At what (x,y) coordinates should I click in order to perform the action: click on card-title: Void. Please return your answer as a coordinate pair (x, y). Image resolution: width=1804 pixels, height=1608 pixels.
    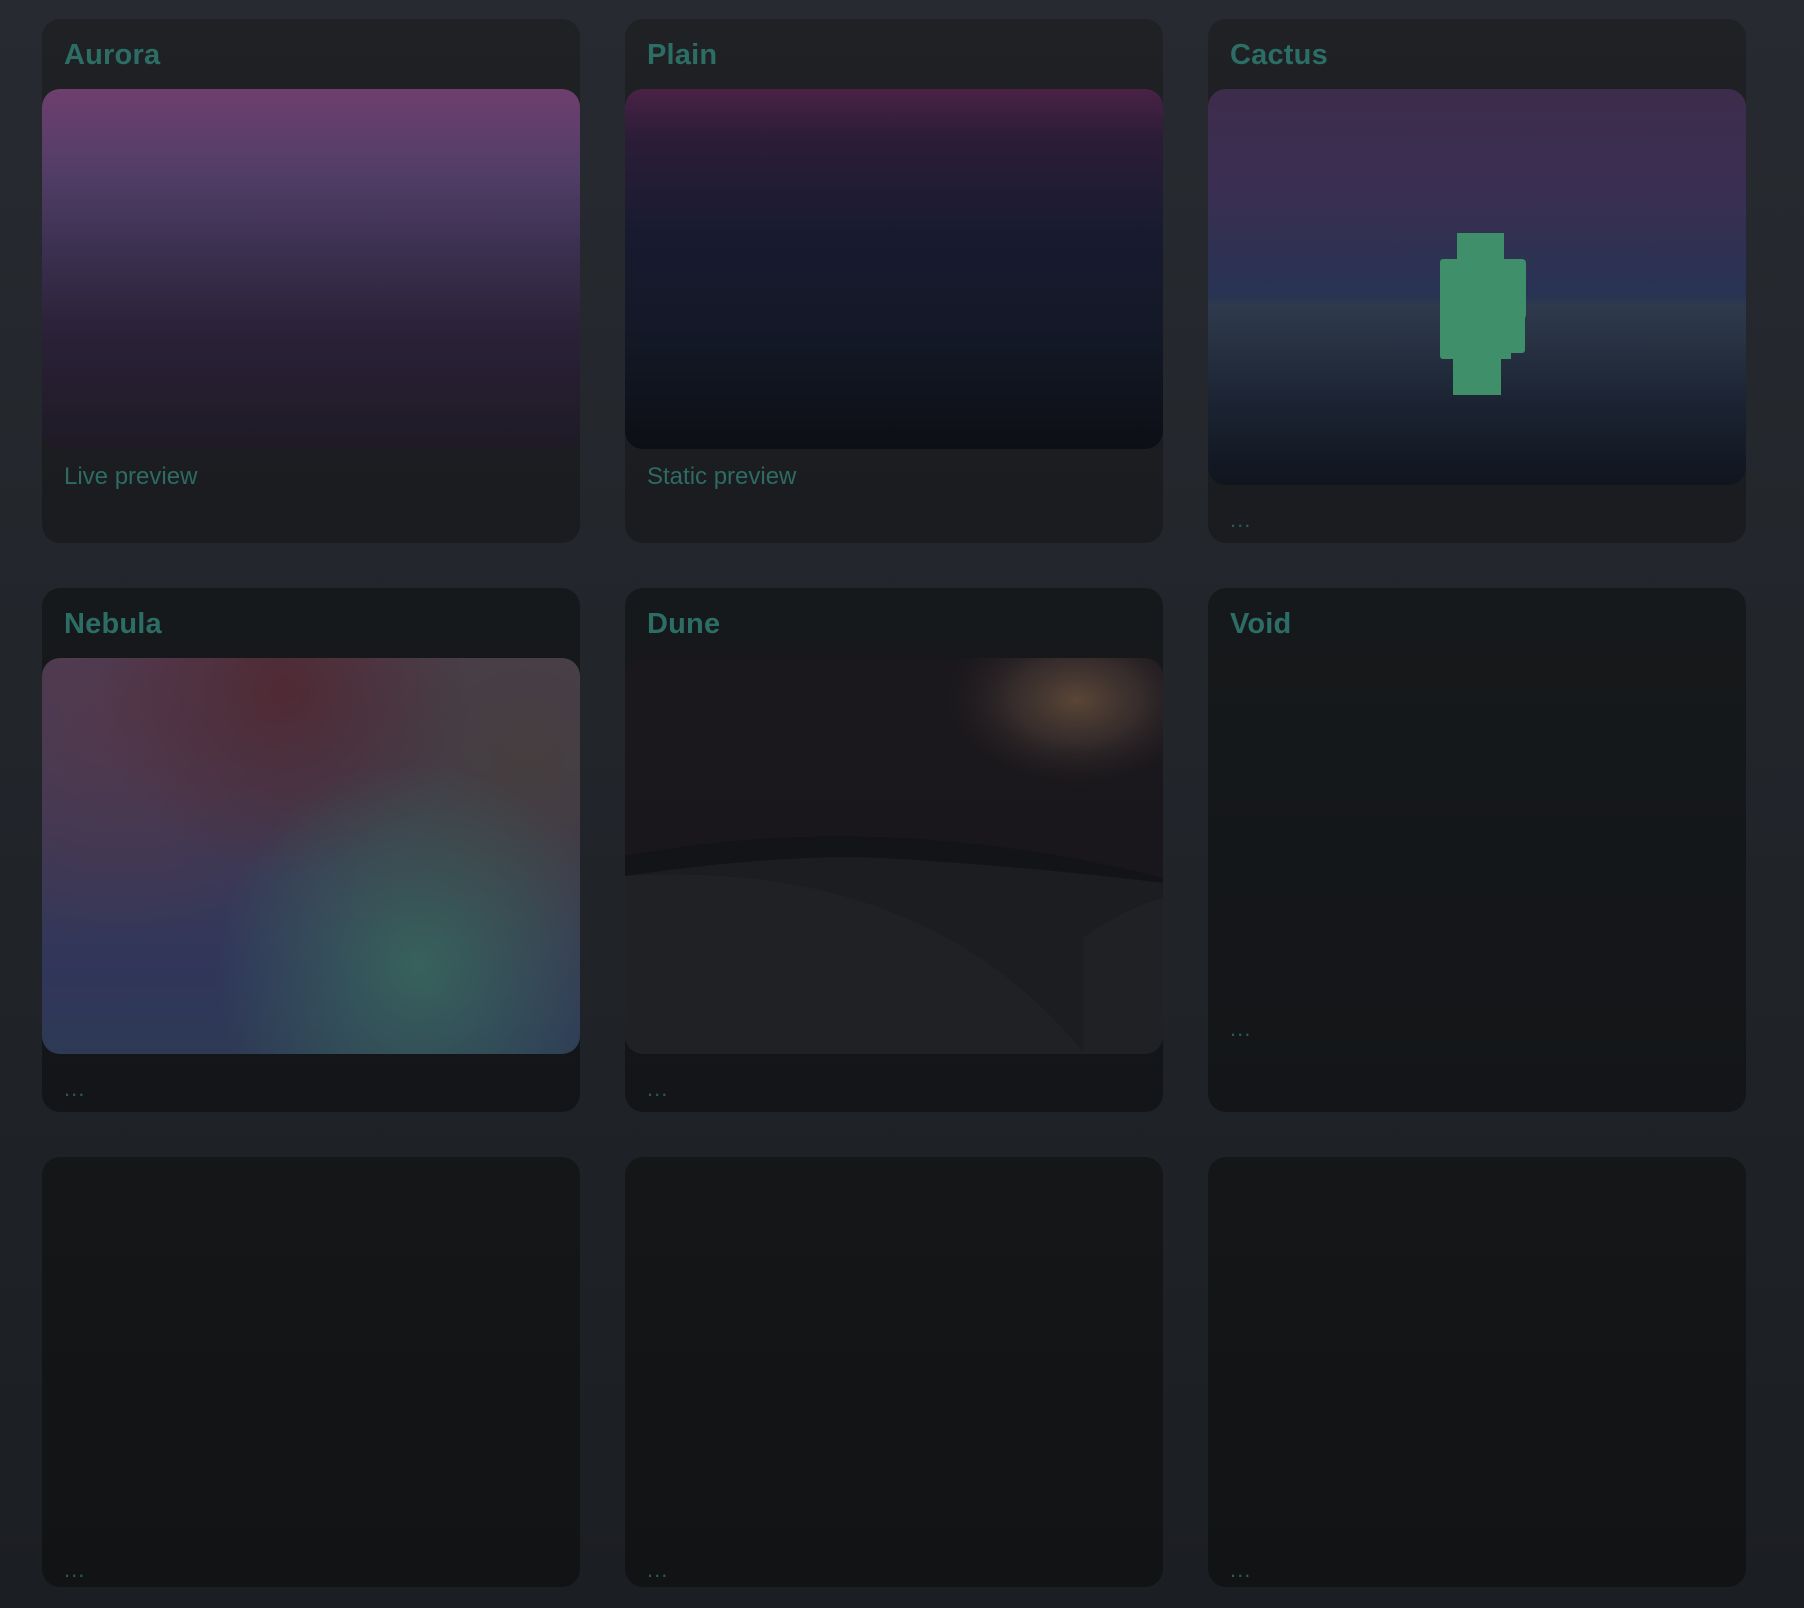
    Looking at the image, I should click on (1261, 624).